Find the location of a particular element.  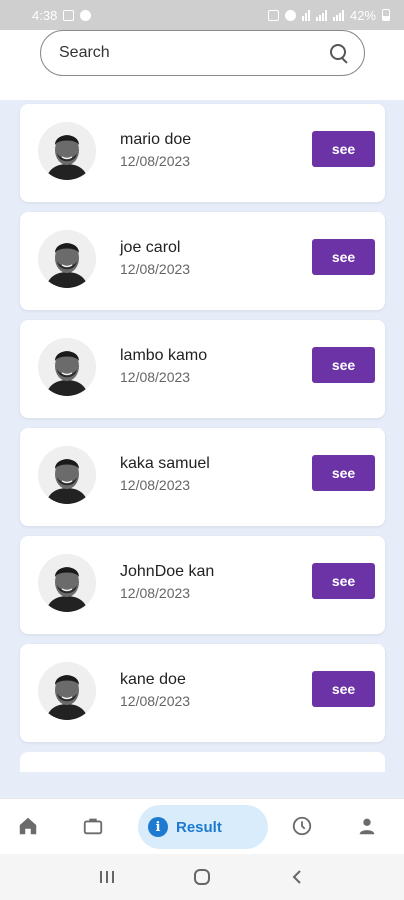

signal-icon is located at coordinates (321, 15).